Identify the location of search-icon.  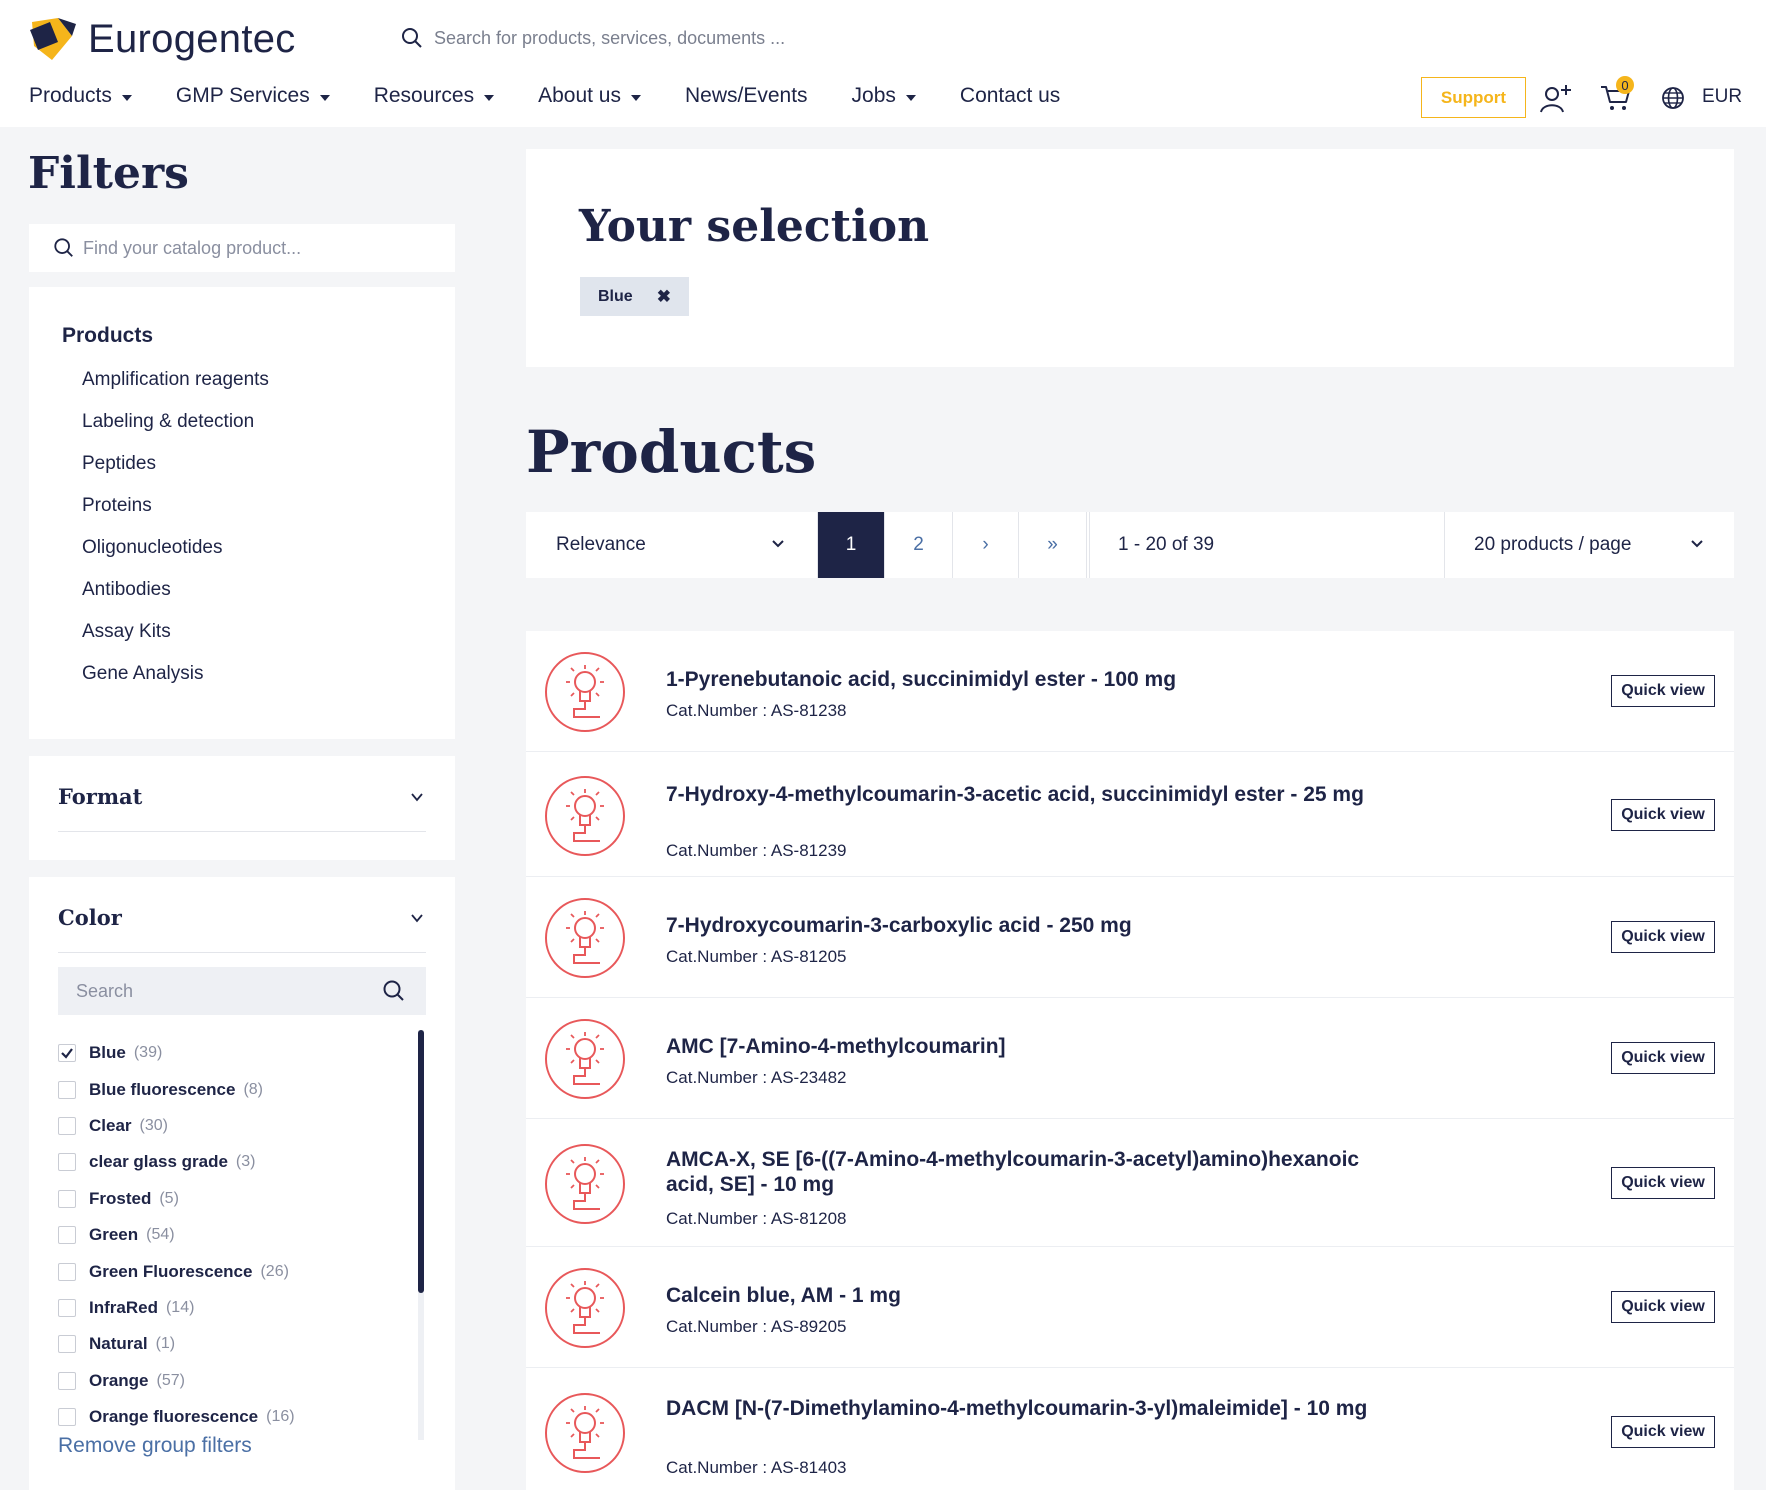
(394, 991).